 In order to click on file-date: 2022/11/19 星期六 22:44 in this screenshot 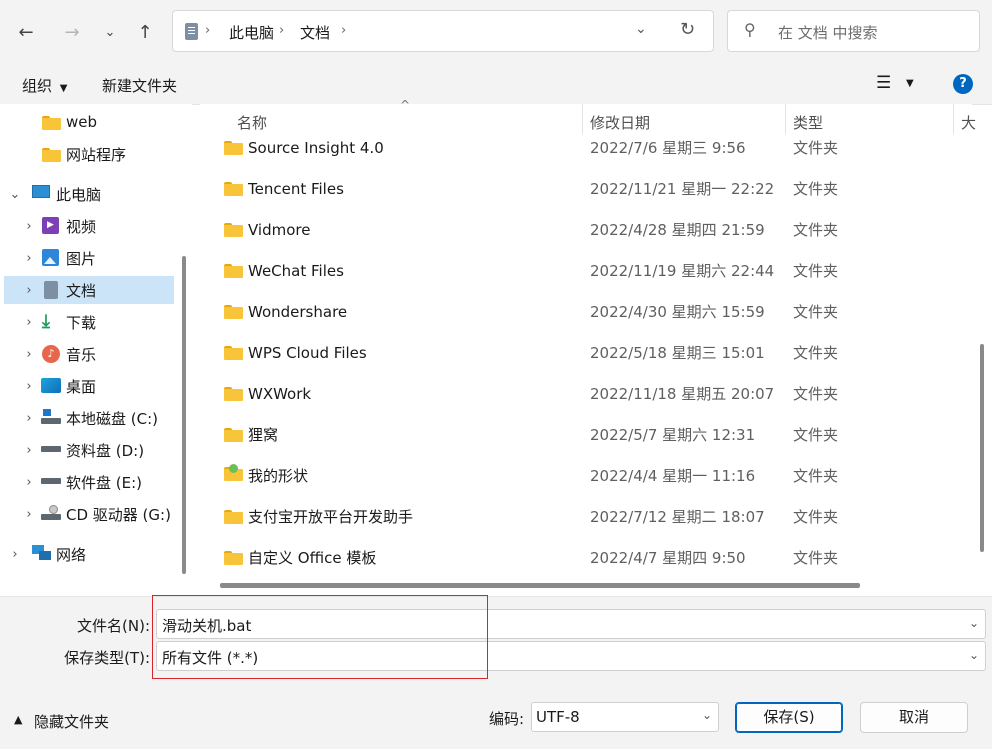, I will do `click(682, 271)`.